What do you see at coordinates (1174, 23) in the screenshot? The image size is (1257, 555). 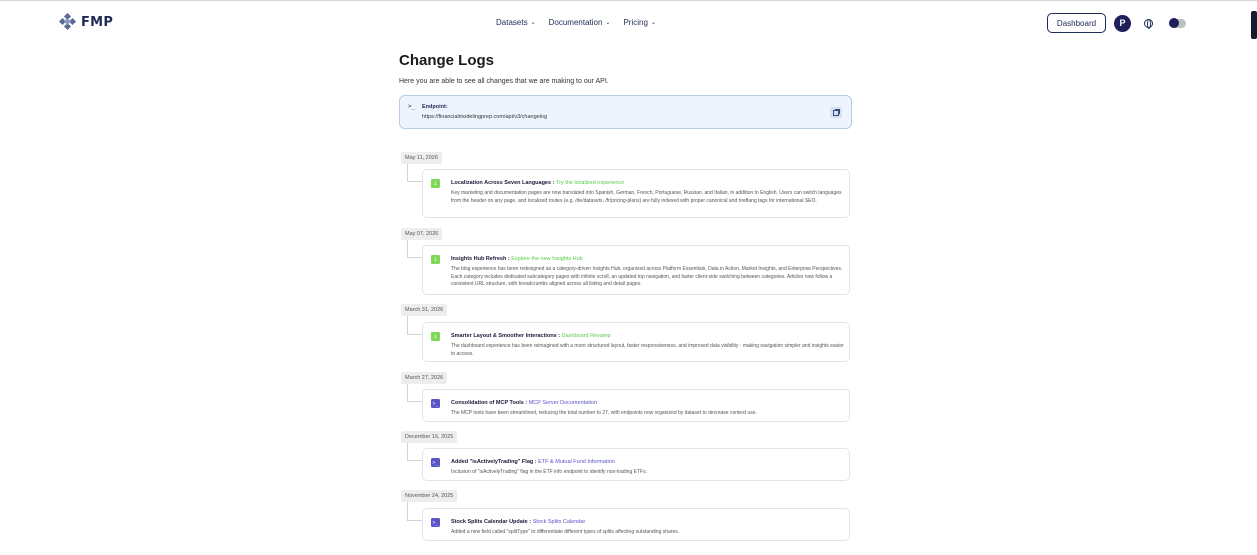 I see `toggle-knob` at bounding box center [1174, 23].